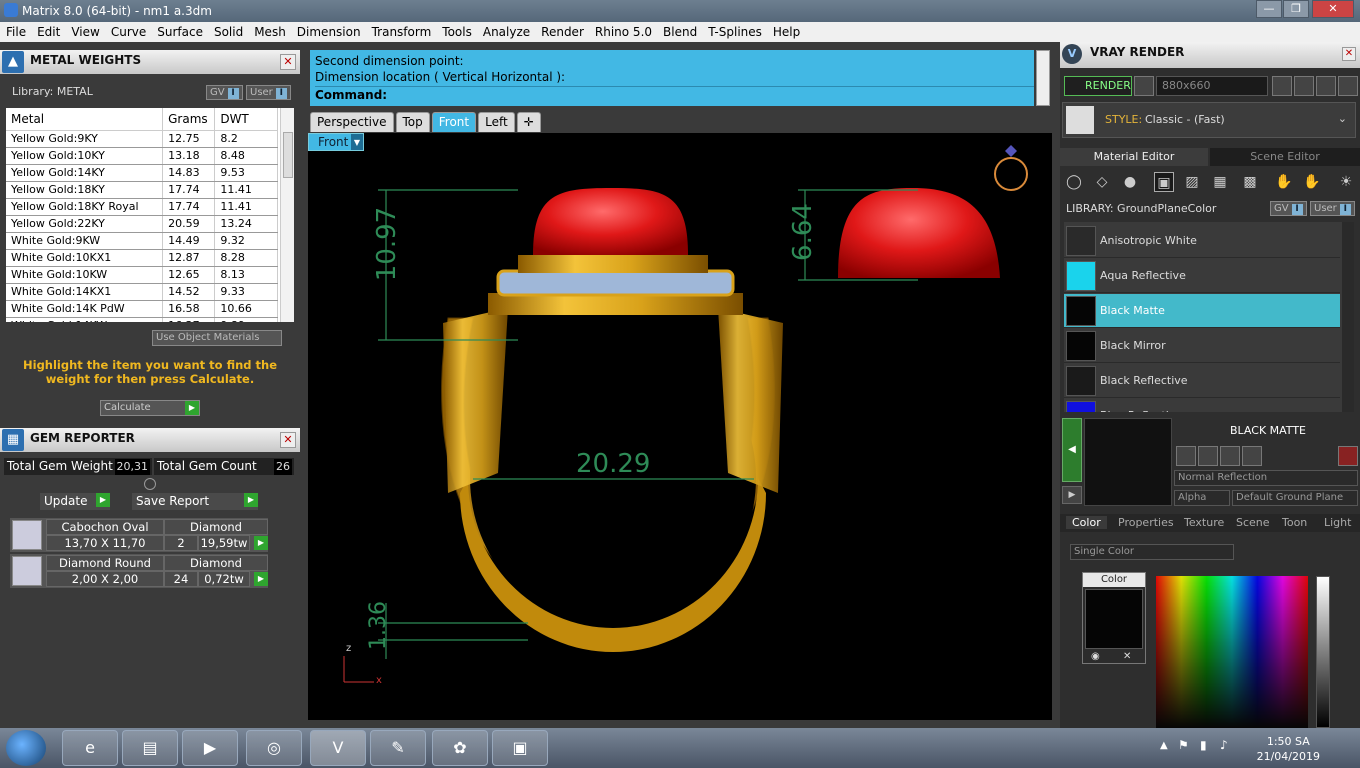  I want to click on table-row: White Gold:14KX1 14.52 9.33, so click(142, 292).